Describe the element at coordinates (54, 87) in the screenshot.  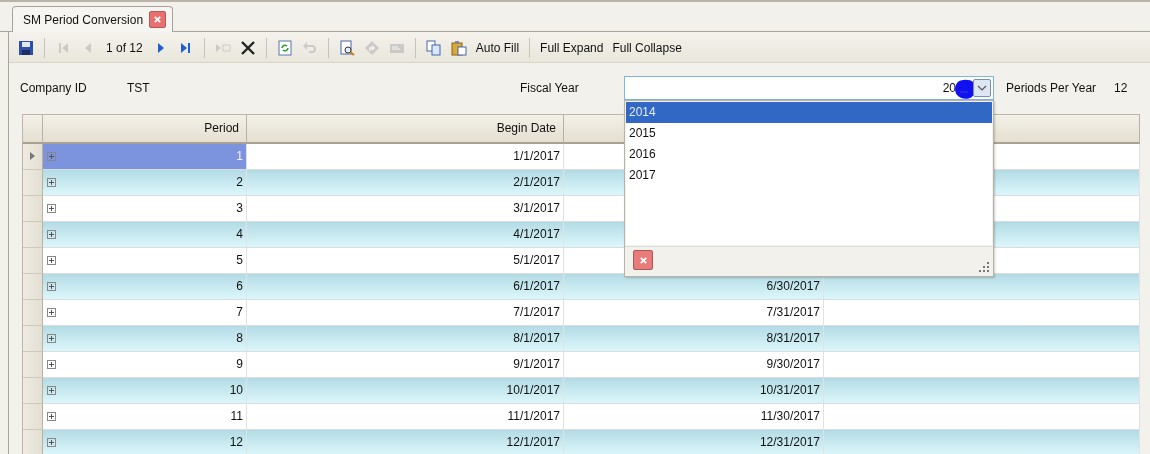
I see `field-label: Company ID` at that location.